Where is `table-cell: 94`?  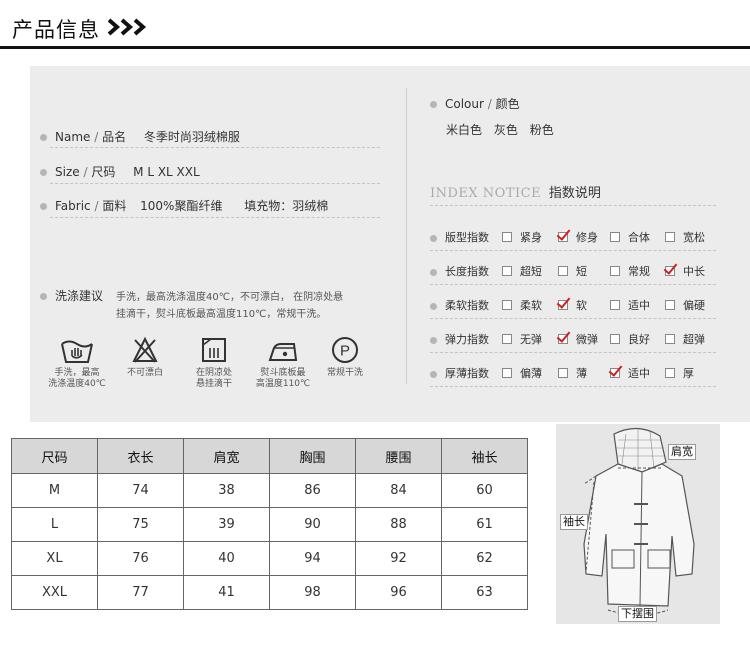
table-cell: 94 is located at coordinates (312, 558).